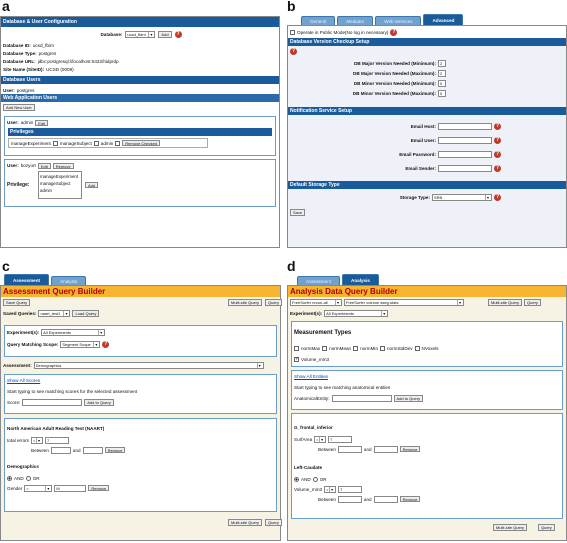  I want to click on add-new-user-button: Add New User, so click(19, 107).